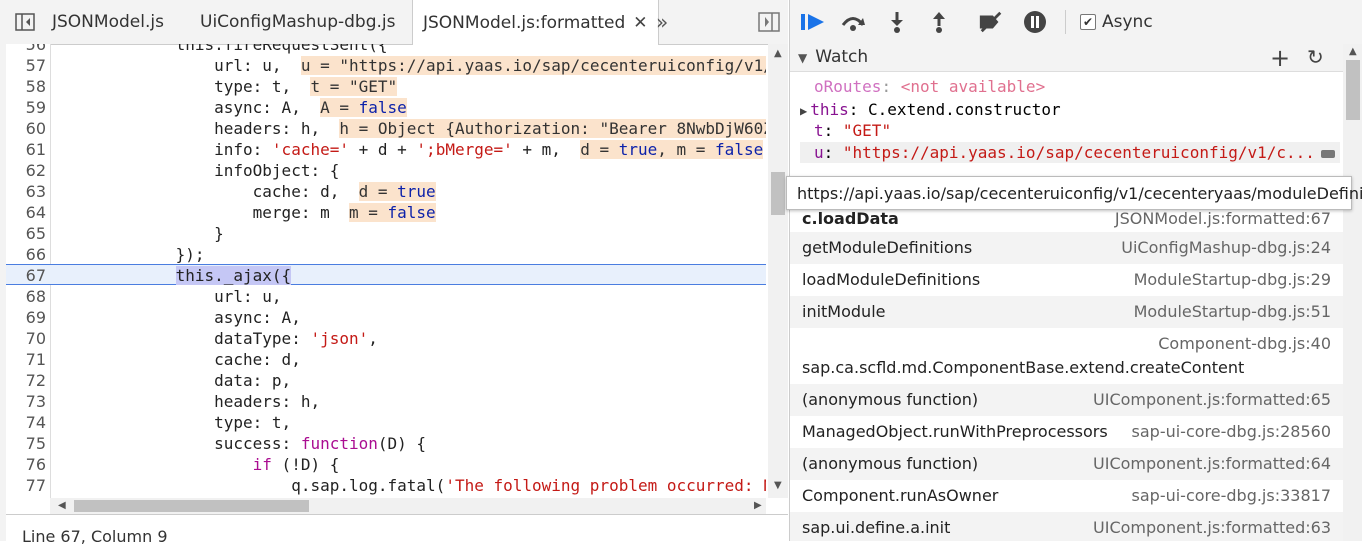 The image size is (1362, 546). What do you see at coordinates (852, 130) in the screenshot?
I see `watch-item: t: "GET"` at bounding box center [852, 130].